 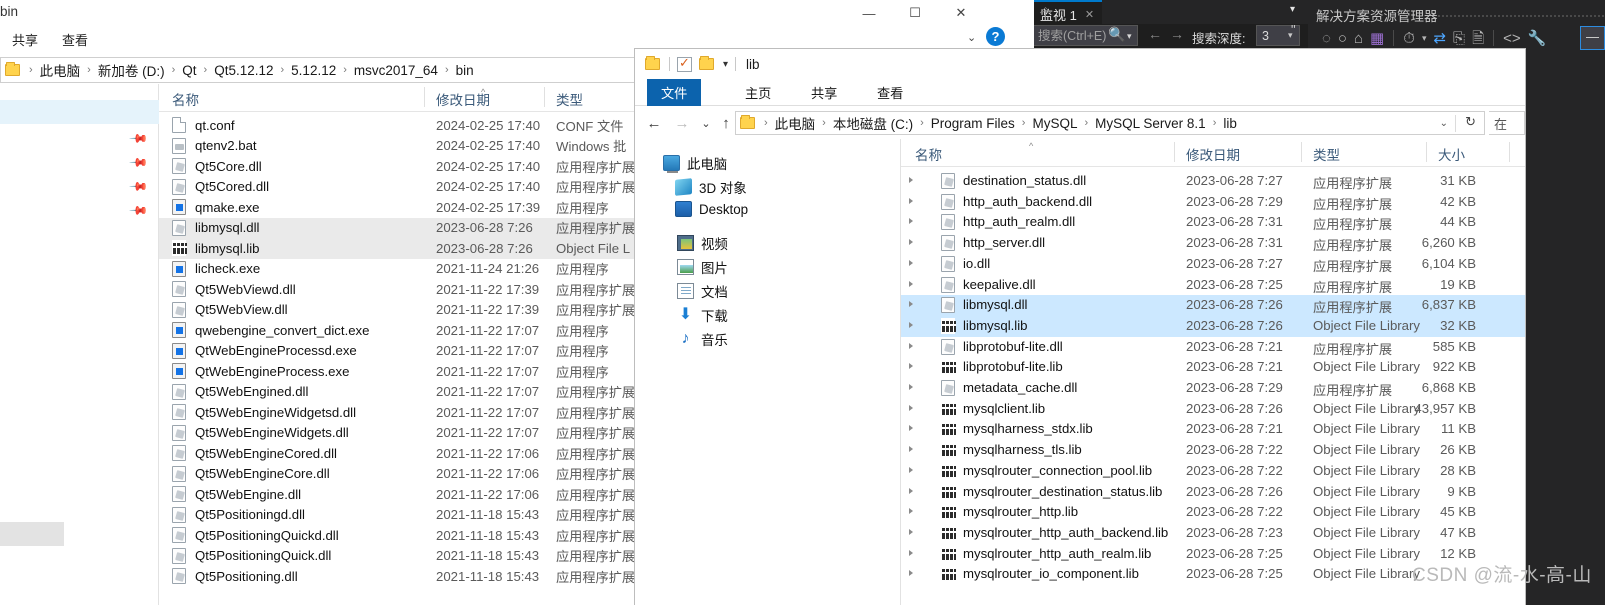 What do you see at coordinates (702, 291) in the screenshot?
I see `nav-item-documents: 文档` at bounding box center [702, 291].